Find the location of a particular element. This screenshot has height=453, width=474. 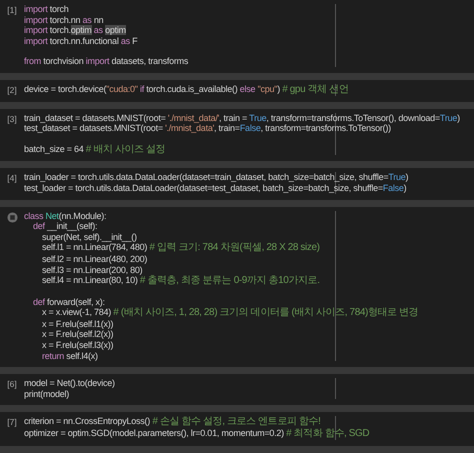

code-line: test_loader = torch.utils.data.DataLoader(dataset=test_dataset, batch_size=batch_size, shuffle=False) is located at coordinates (215, 188).